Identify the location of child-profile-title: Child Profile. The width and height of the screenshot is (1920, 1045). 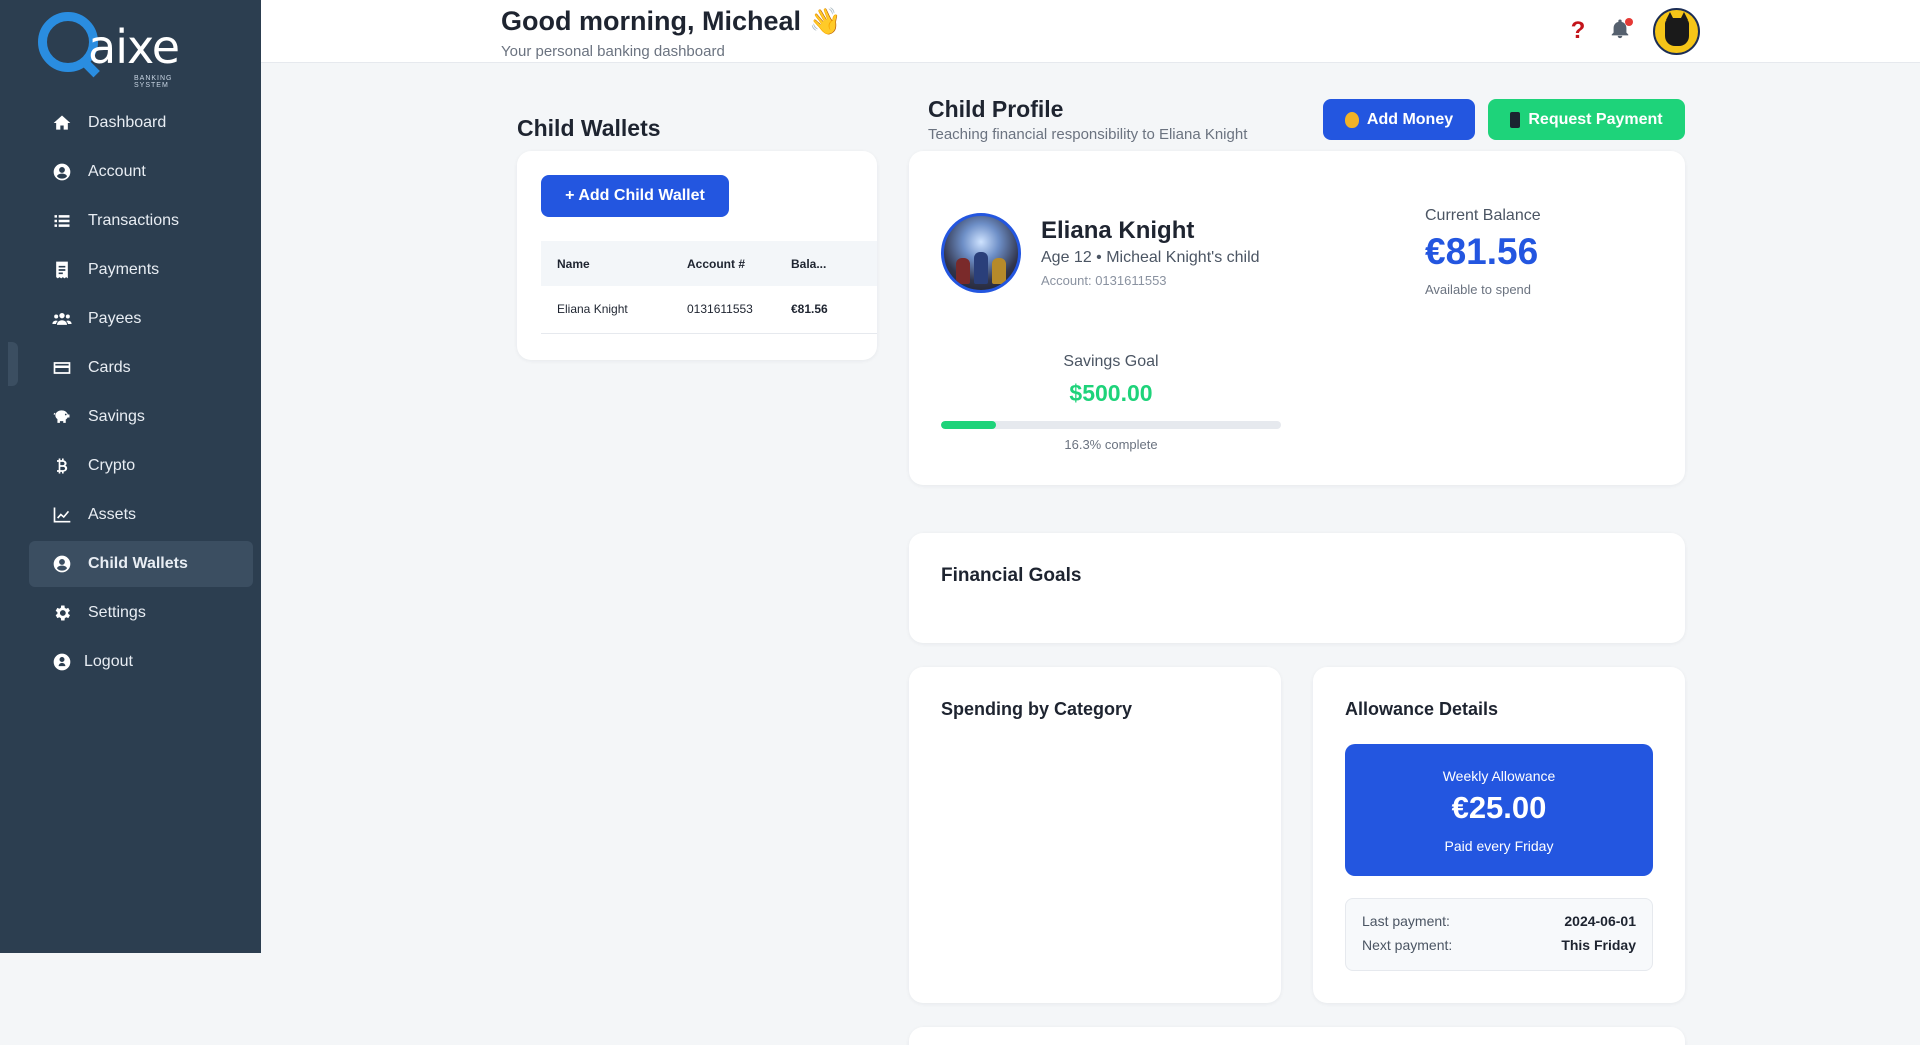
(996, 109).